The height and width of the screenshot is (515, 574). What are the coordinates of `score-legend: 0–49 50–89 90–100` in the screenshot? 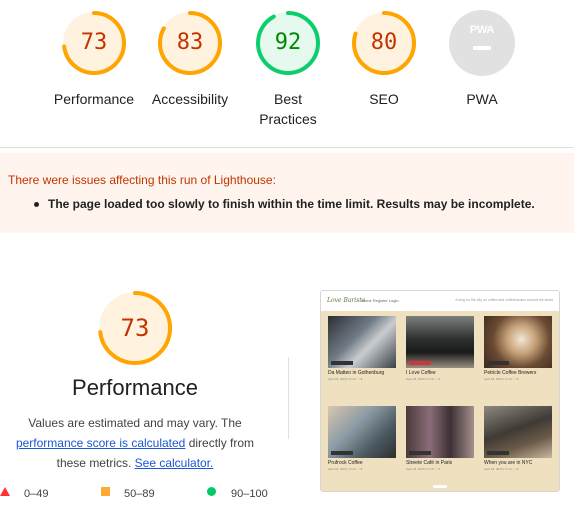 It's located at (145, 495).